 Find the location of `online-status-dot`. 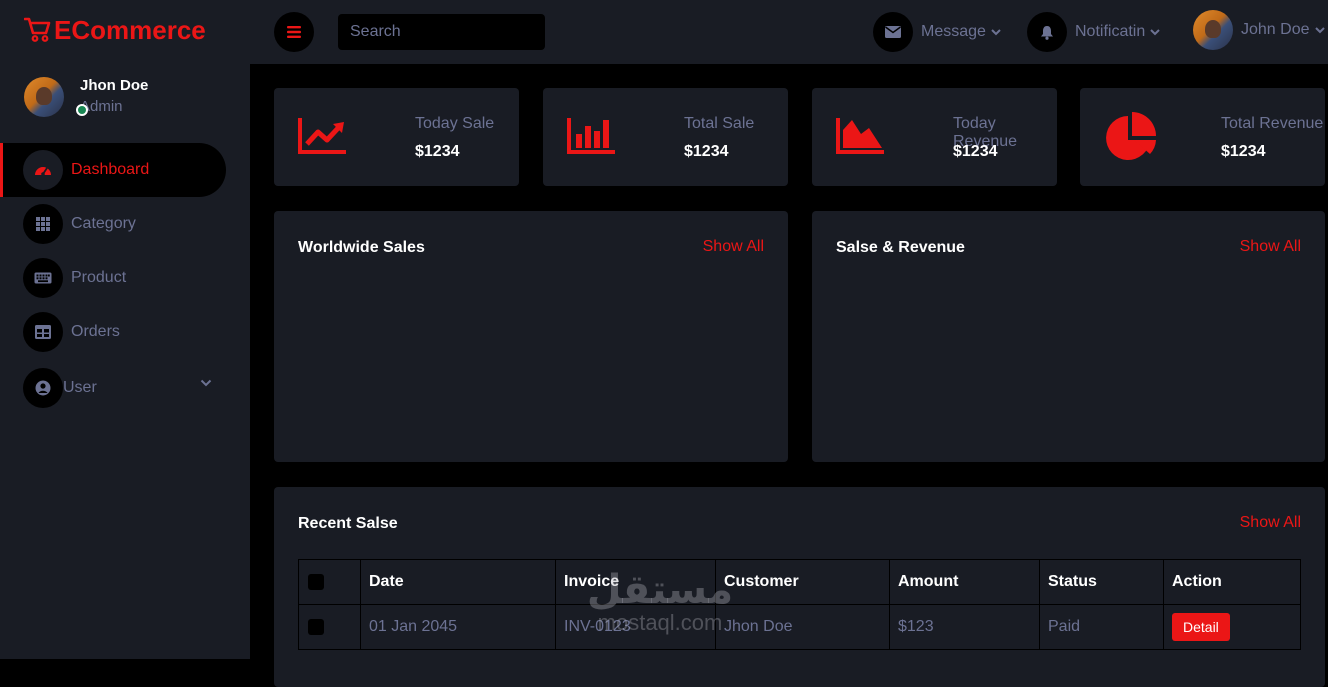

online-status-dot is located at coordinates (82, 110).